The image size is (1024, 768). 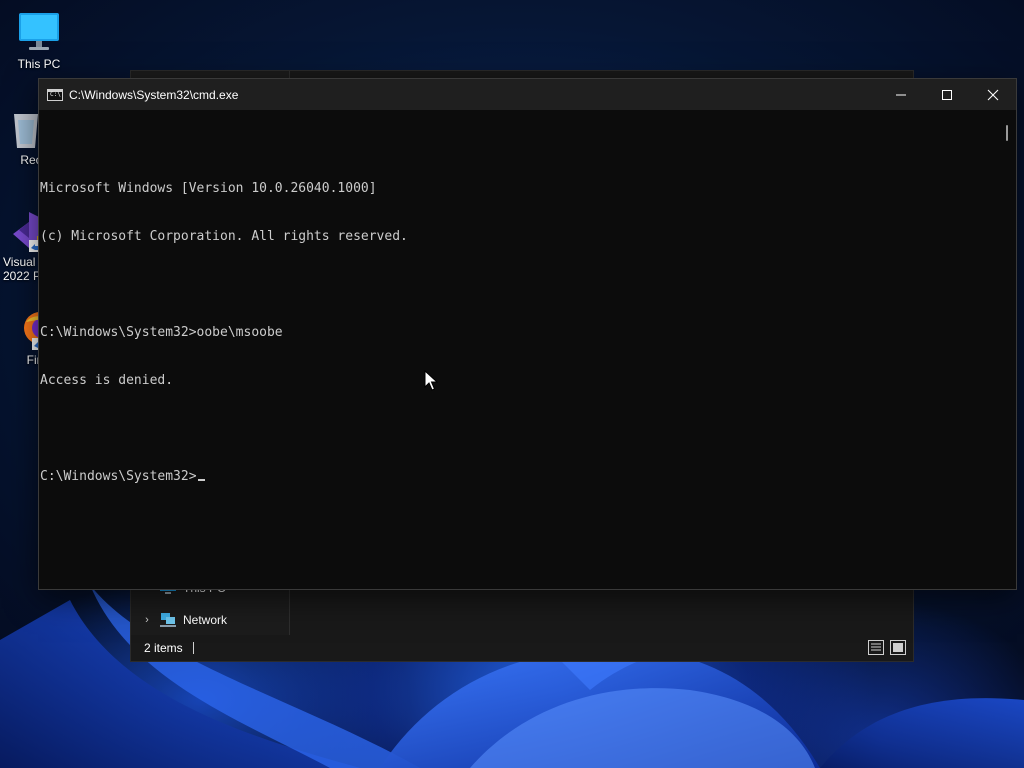 I want to click on minimize-button, so click(x=901, y=94).